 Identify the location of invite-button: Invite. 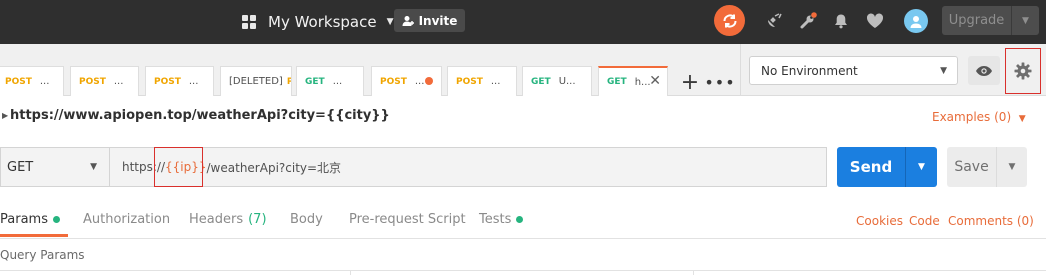
(429, 20).